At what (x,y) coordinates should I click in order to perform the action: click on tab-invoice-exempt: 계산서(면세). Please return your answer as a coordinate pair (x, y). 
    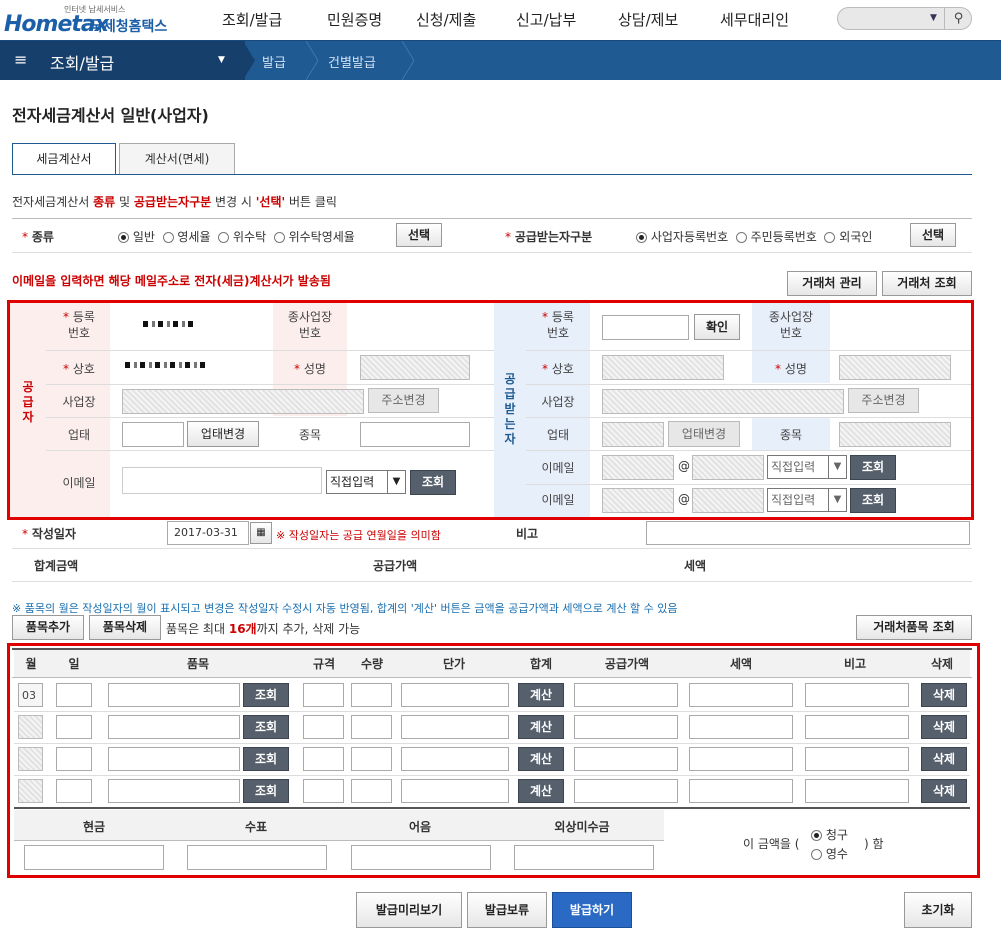
    Looking at the image, I should click on (177, 159).